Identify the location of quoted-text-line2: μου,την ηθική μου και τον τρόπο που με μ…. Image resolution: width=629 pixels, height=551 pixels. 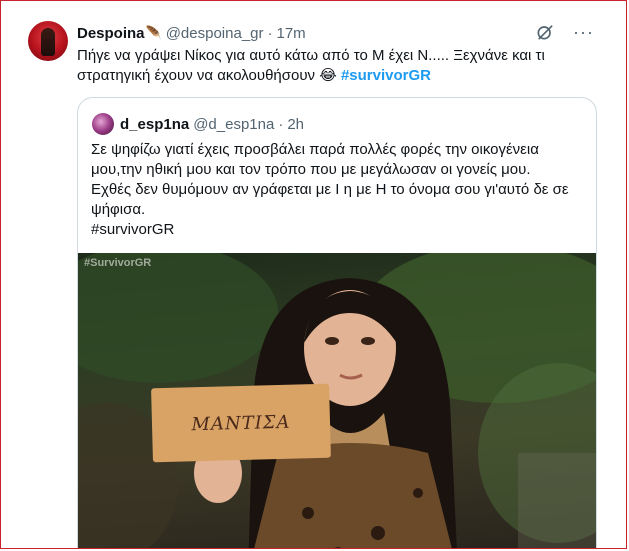
(311, 169).